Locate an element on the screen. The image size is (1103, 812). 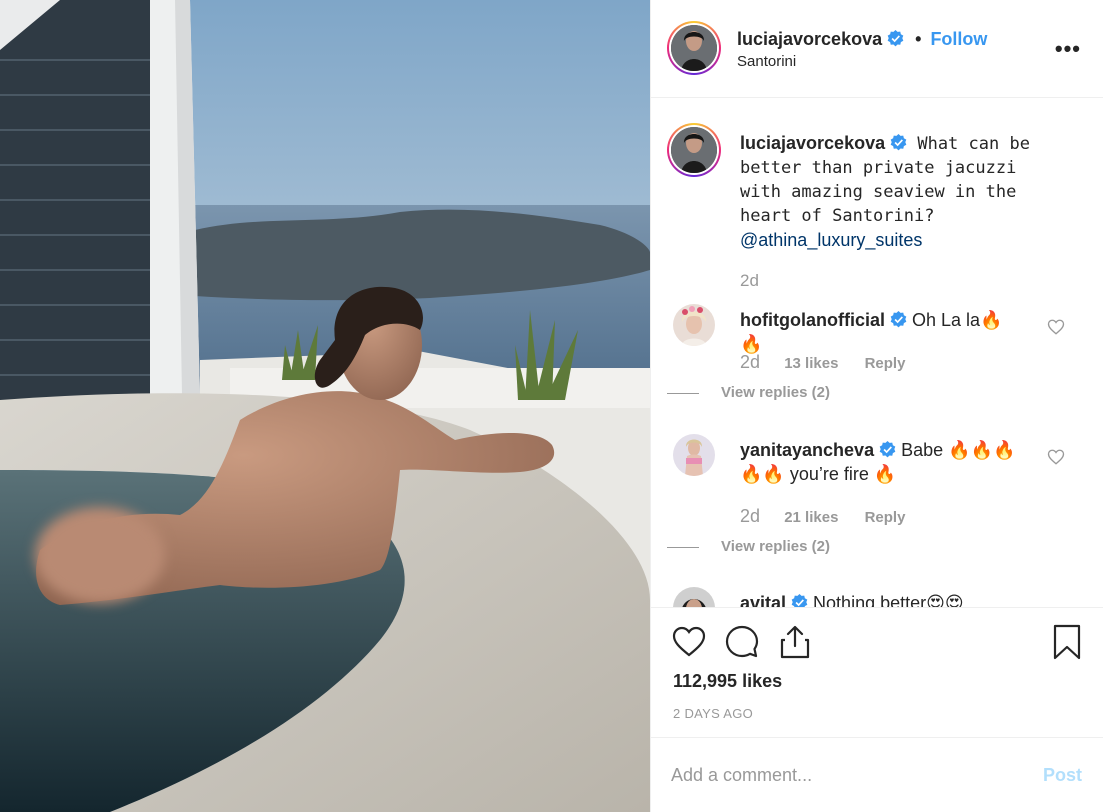
share-icon is located at coordinates (795, 642).